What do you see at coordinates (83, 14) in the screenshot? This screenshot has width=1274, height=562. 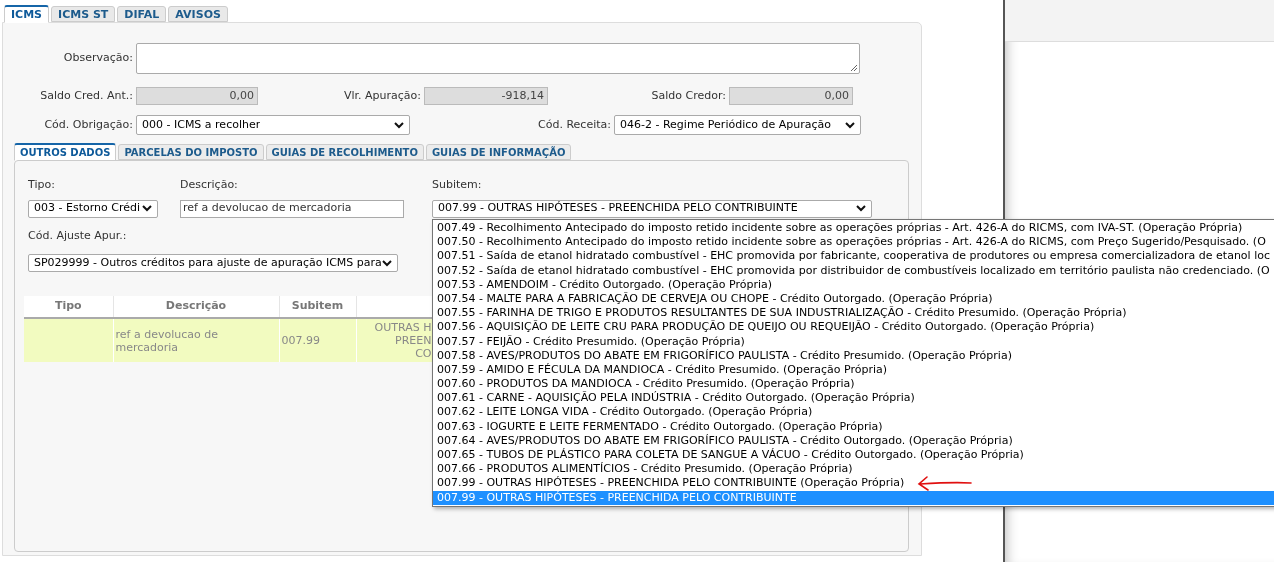 I see `tab: ICMS ST` at bounding box center [83, 14].